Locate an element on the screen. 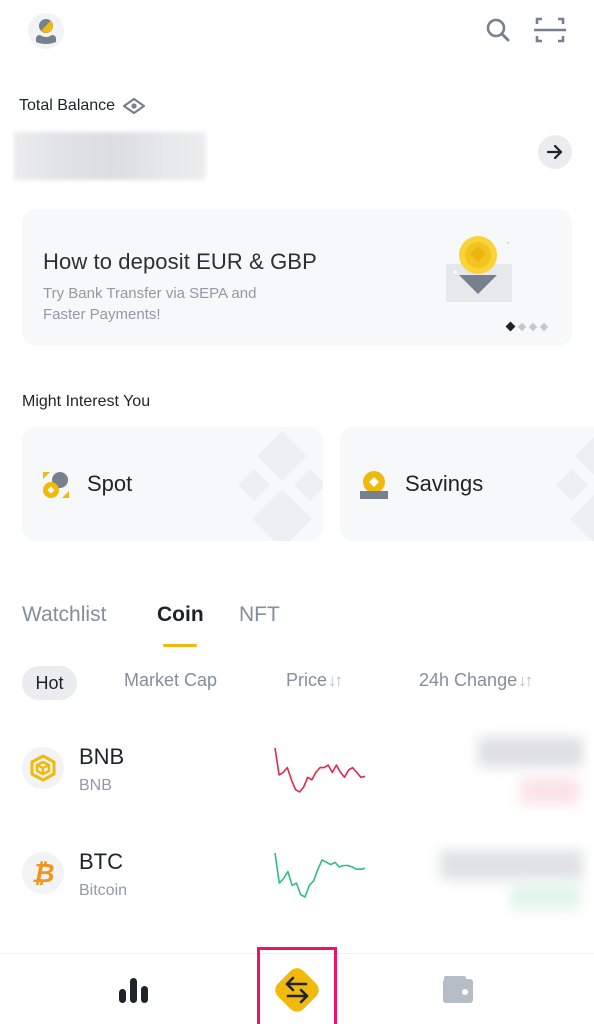  spot-icon is located at coordinates (56, 485).